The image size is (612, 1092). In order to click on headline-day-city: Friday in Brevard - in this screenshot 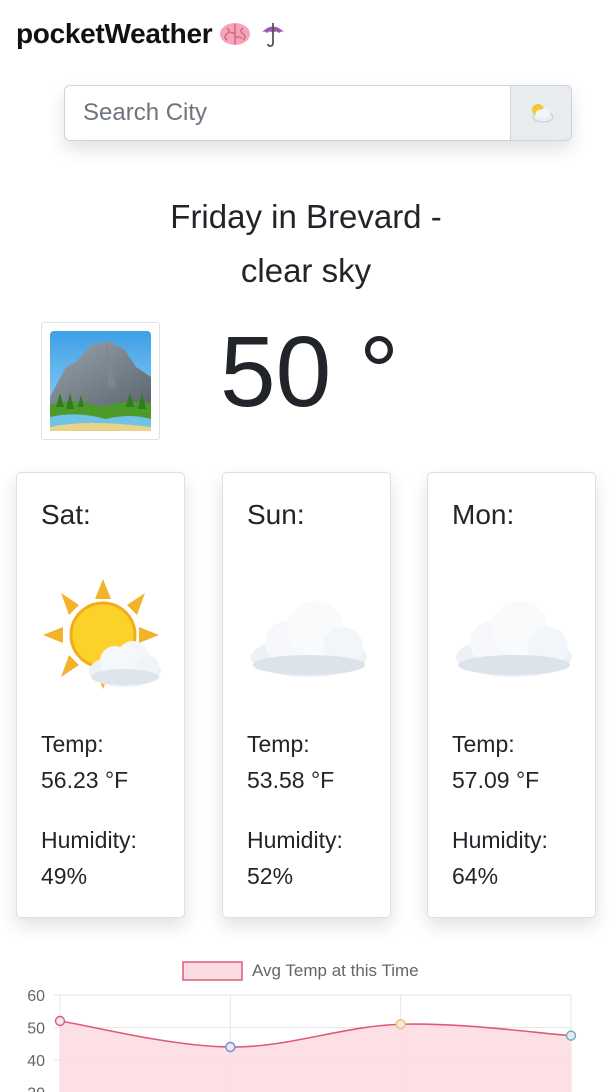, I will do `click(306, 216)`.